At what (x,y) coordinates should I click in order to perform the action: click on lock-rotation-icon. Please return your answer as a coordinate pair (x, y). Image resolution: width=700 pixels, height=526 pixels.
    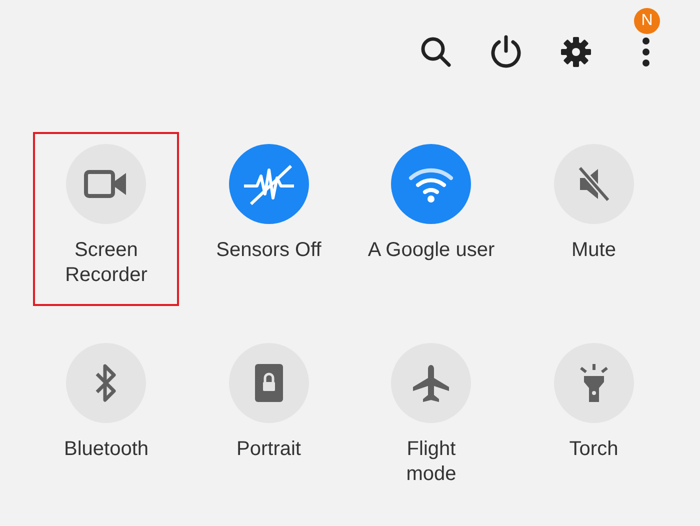
    Looking at the image, I should click on (269, 383).